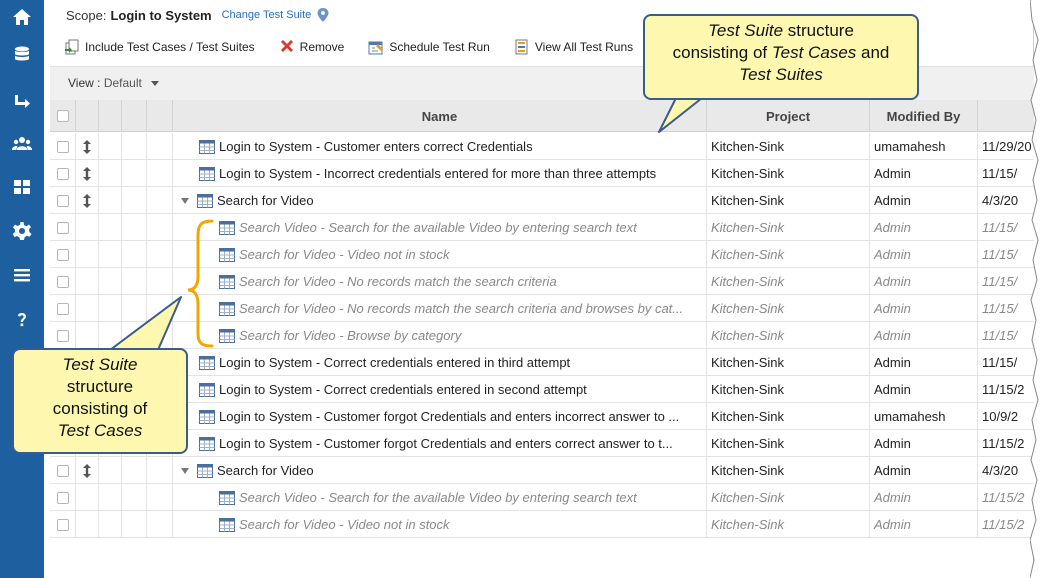  What do you see at coordinates (429, 47) in the screenshot?
I see `schedule-test-run-button: Schedule Test Run` at bounding box center [429, 47].